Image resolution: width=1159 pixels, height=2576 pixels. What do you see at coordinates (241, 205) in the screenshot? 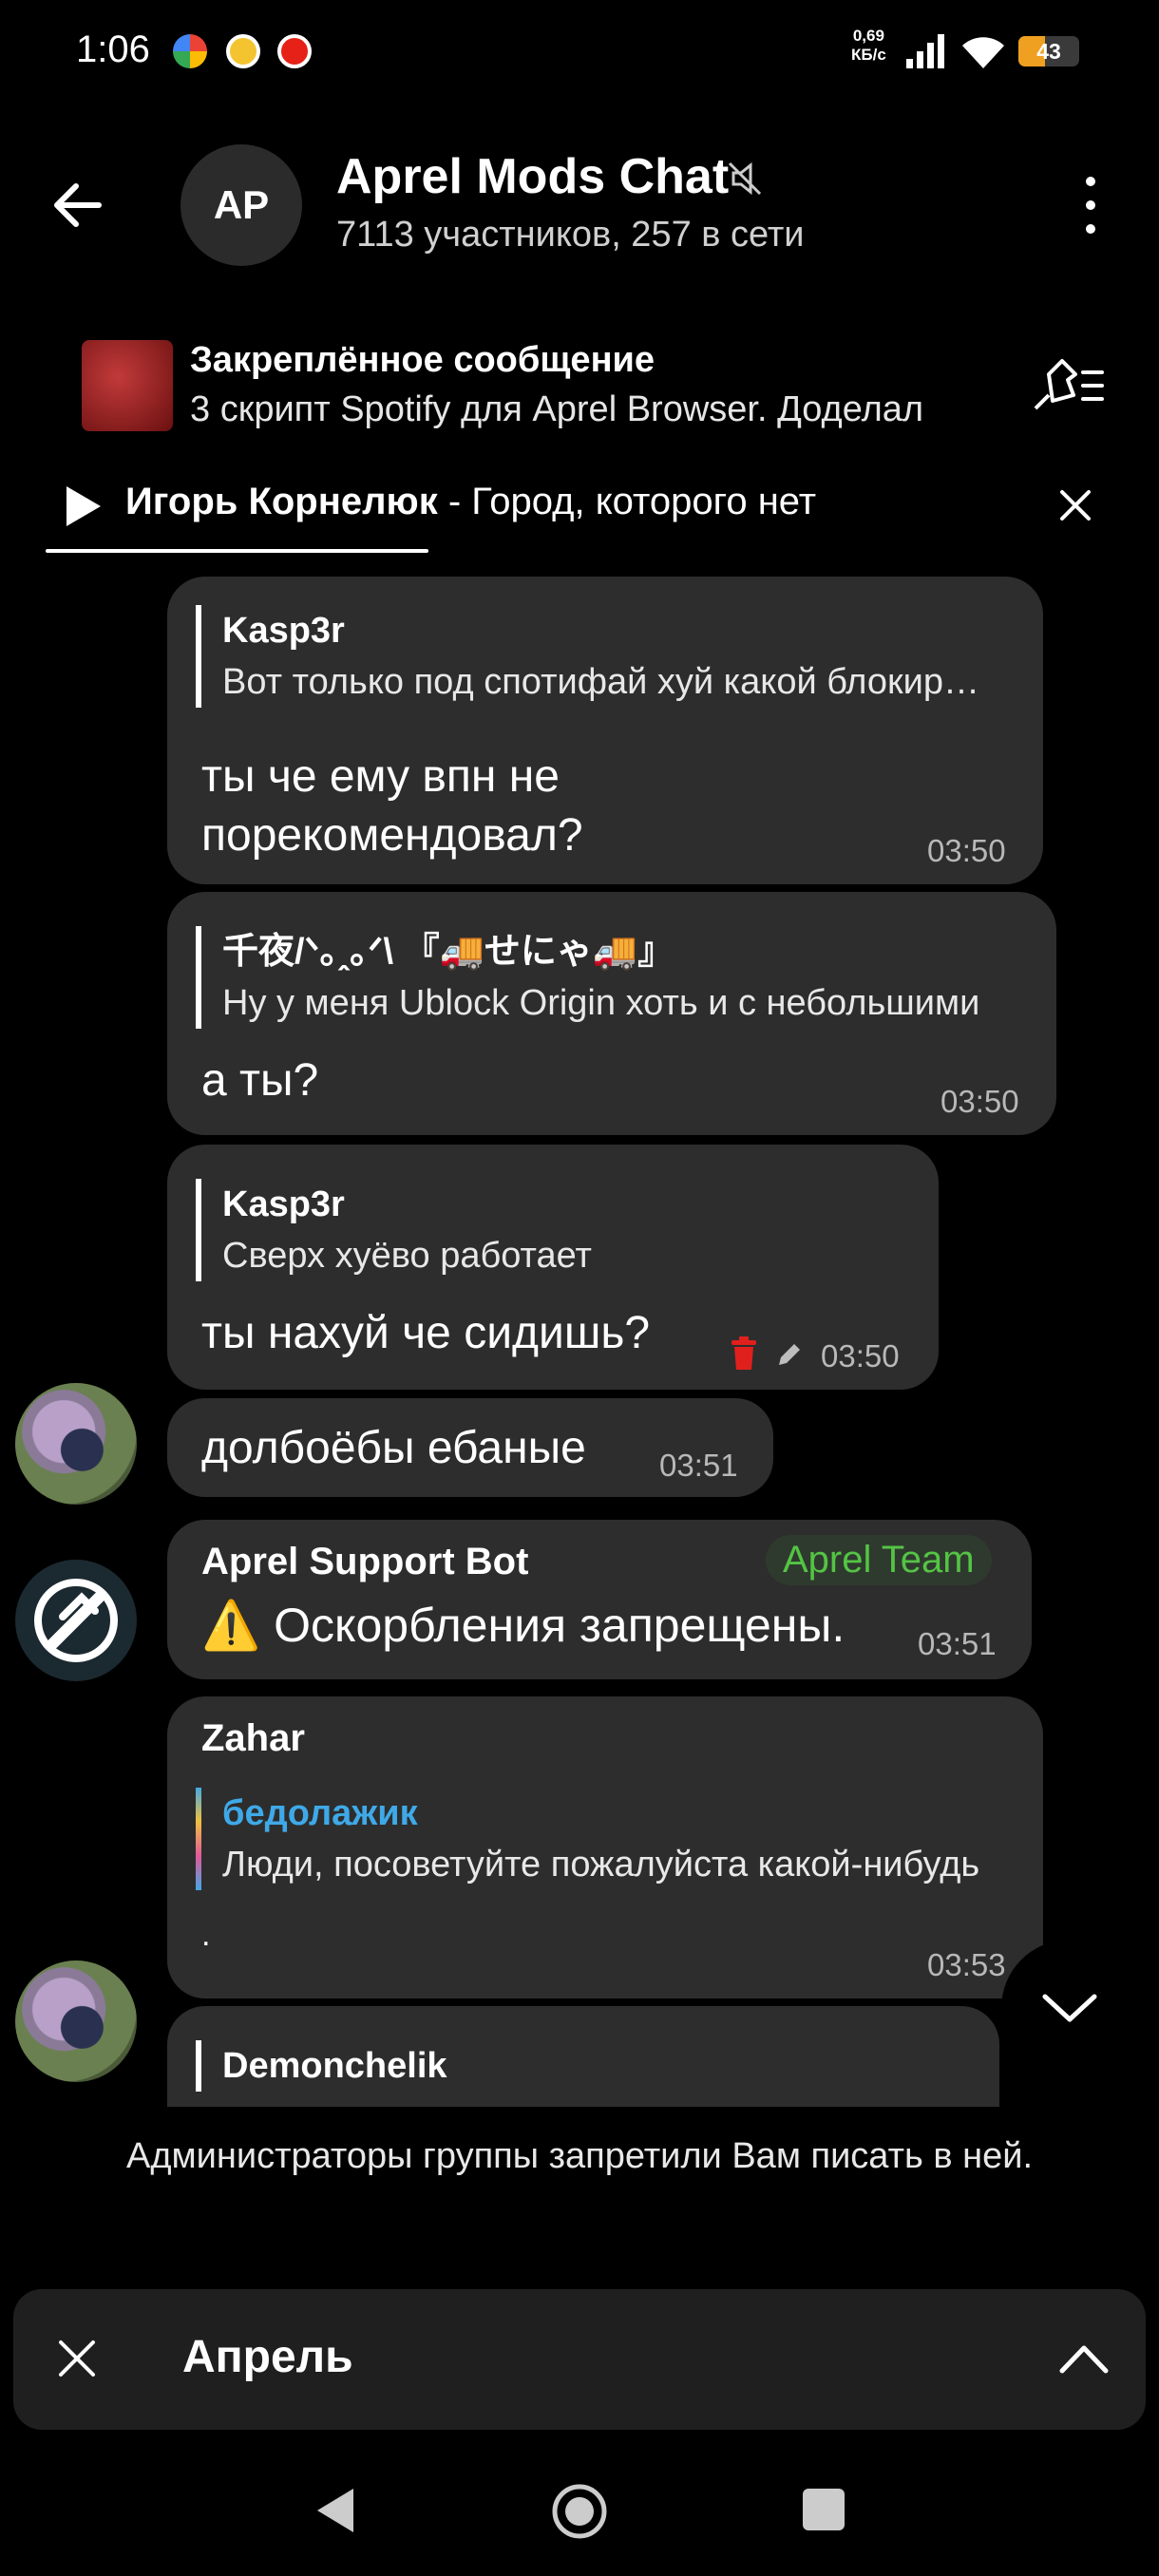
I see `chat-avatar: AP` at bounding box center [241, 205].